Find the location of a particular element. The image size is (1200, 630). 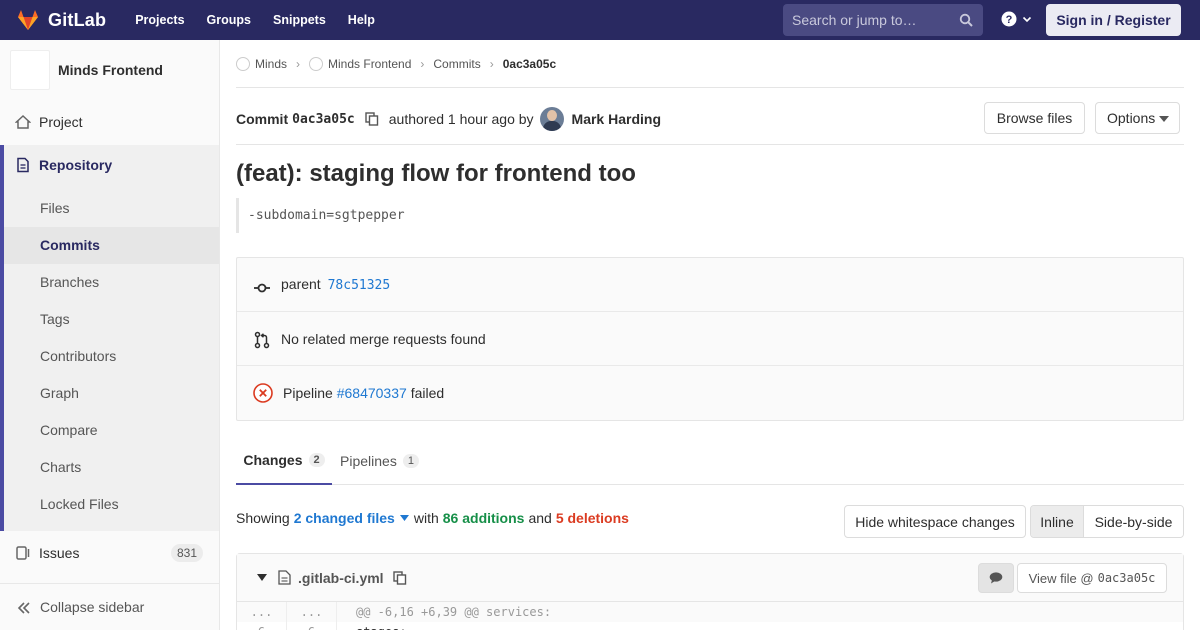

commit-sha: 0ac3a05c is located at coordinates (323, 119).